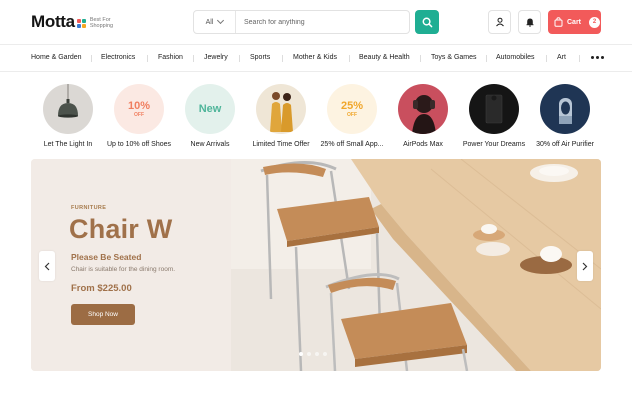 The height and width of the screenshot is (400, 632). I want to click on hero-title: Chair W, so click(121, 229).